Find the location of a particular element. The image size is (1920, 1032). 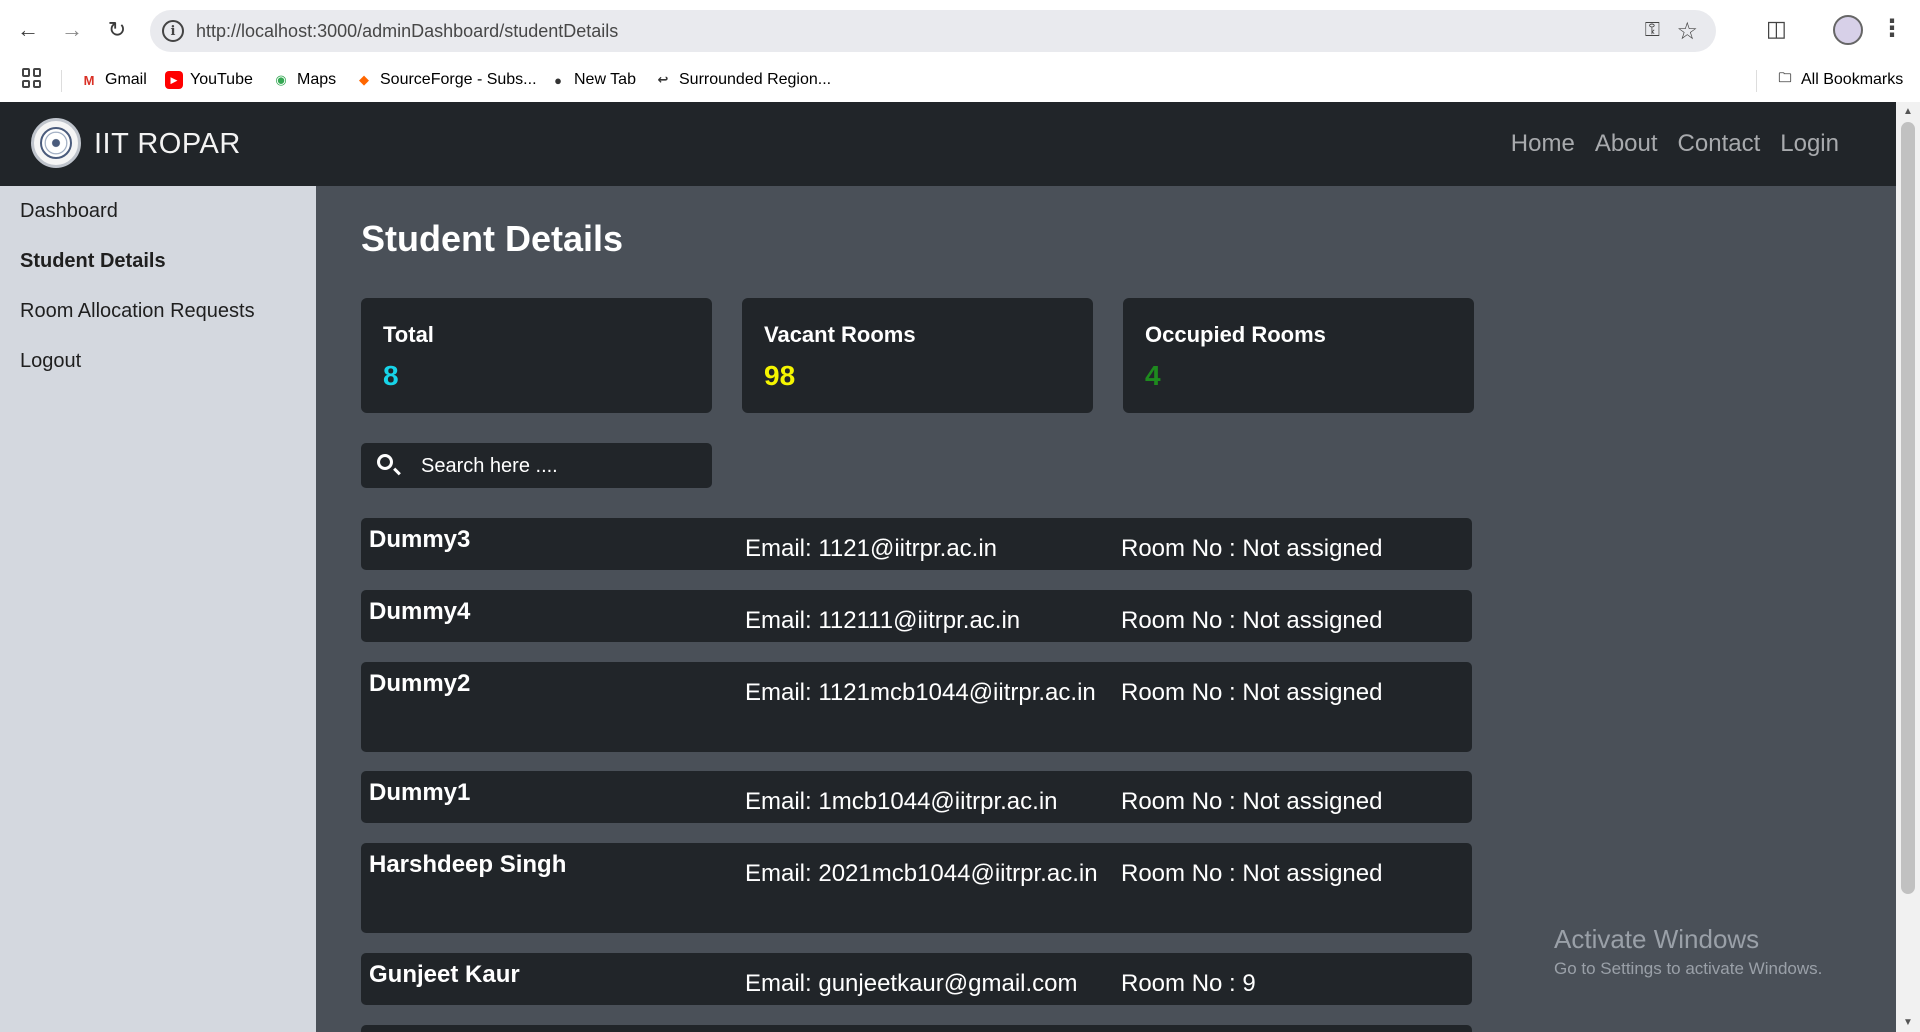

bookmark-youtube: ▶ YouTube is located at coordinates (209, 80).